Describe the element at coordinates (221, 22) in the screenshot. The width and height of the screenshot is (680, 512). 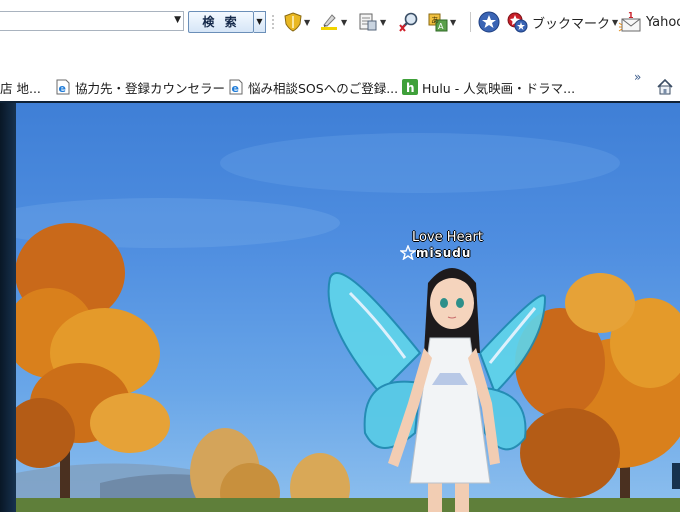
I see `search-button: 検 索` at that location.